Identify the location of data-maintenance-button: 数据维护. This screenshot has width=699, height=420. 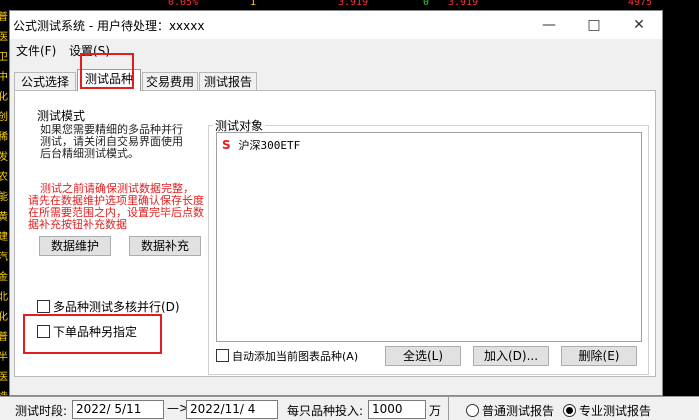
(75, 246).